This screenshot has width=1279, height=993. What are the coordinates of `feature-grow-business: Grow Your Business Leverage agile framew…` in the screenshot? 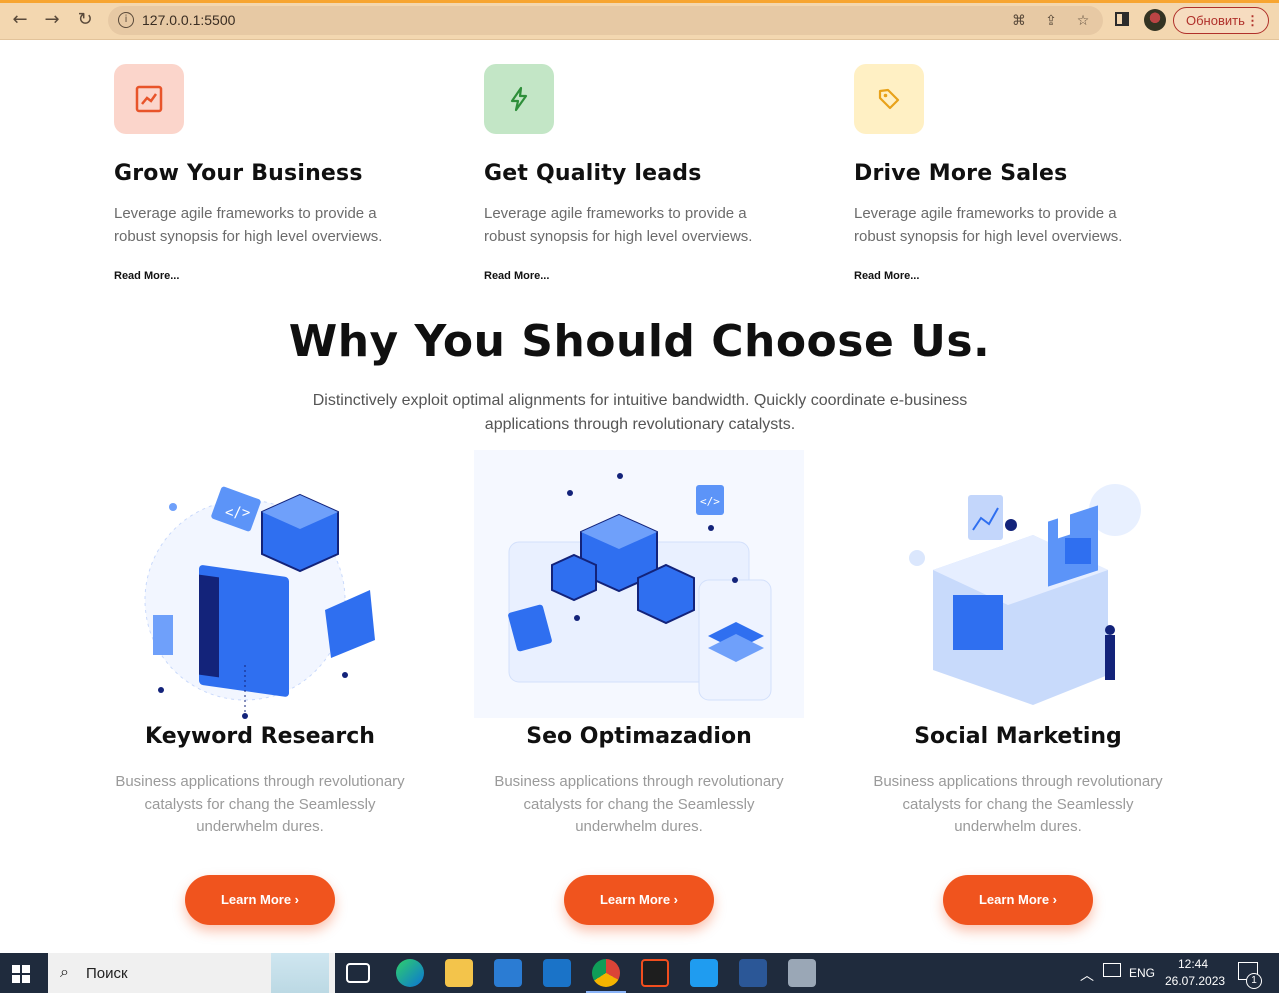 It's located at (264, 173).